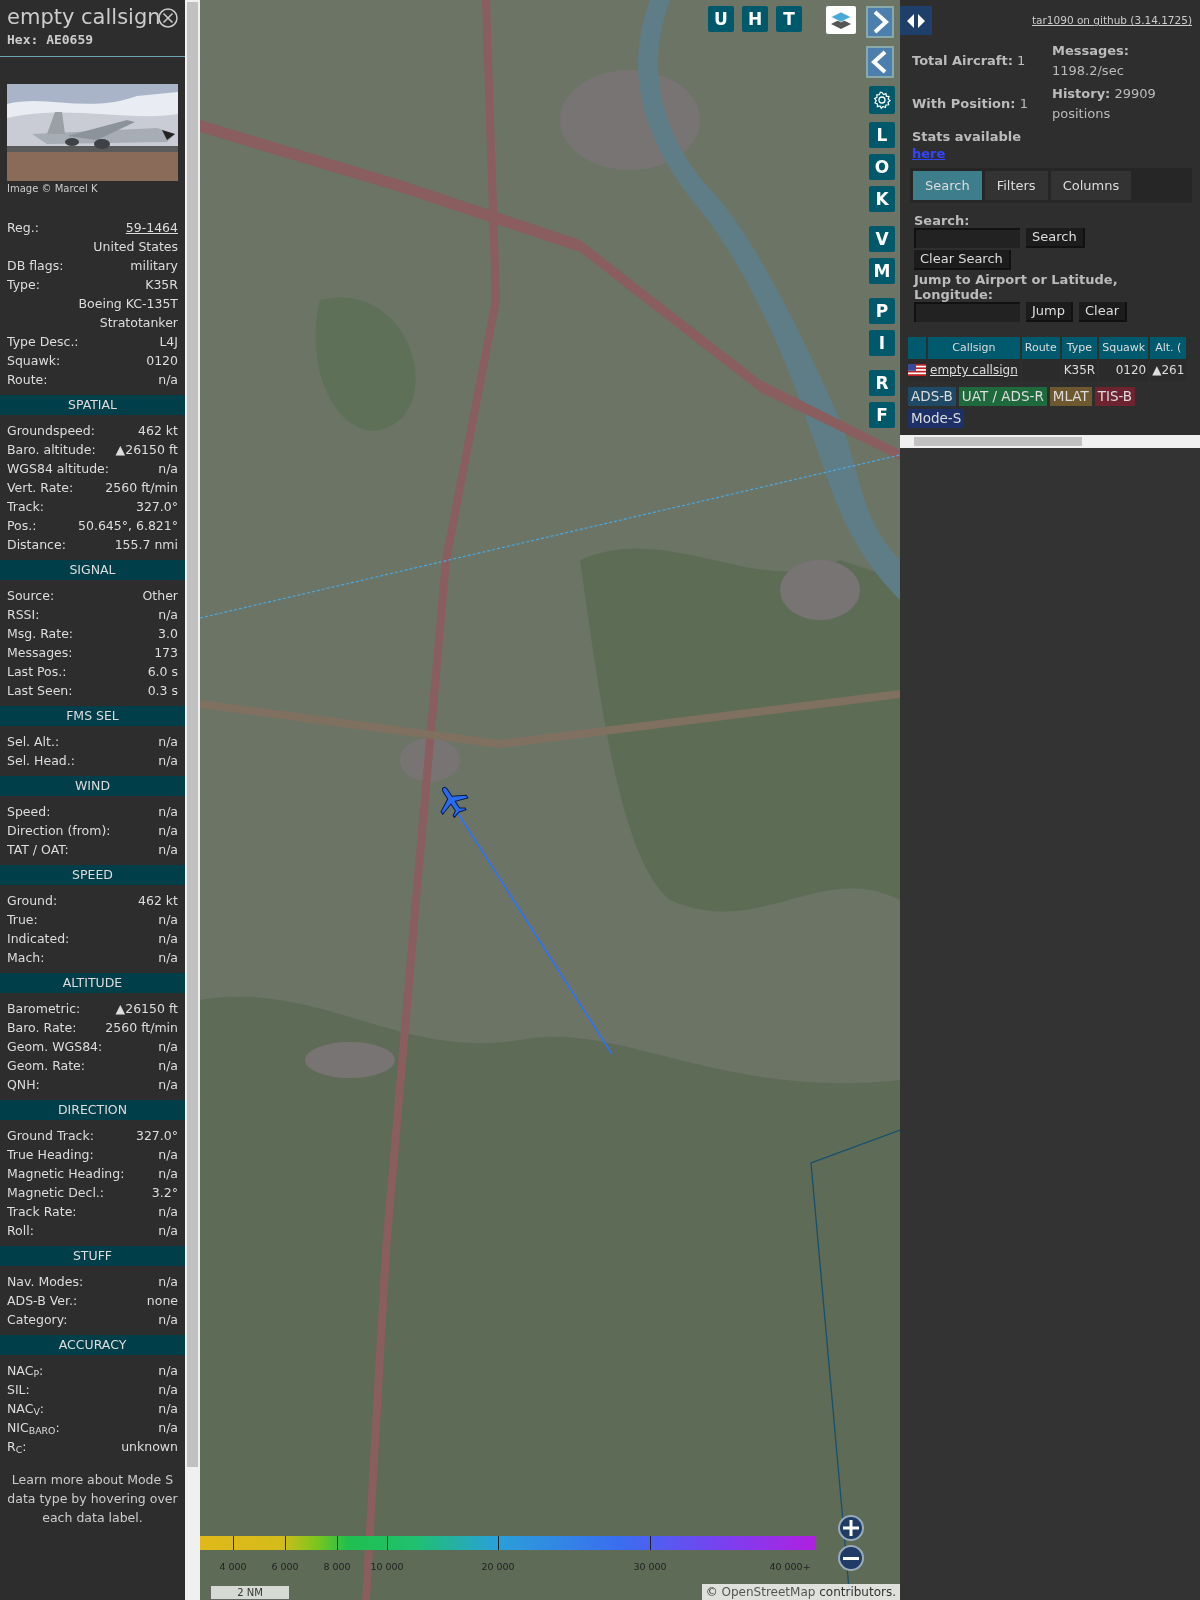 Image resolution: width=1200 pixels, height=1600 pixels. What do you see at coordinates (23, 614) in the screenshot?
I see `field-label: RSSI:` at bounding box center [23, 614].